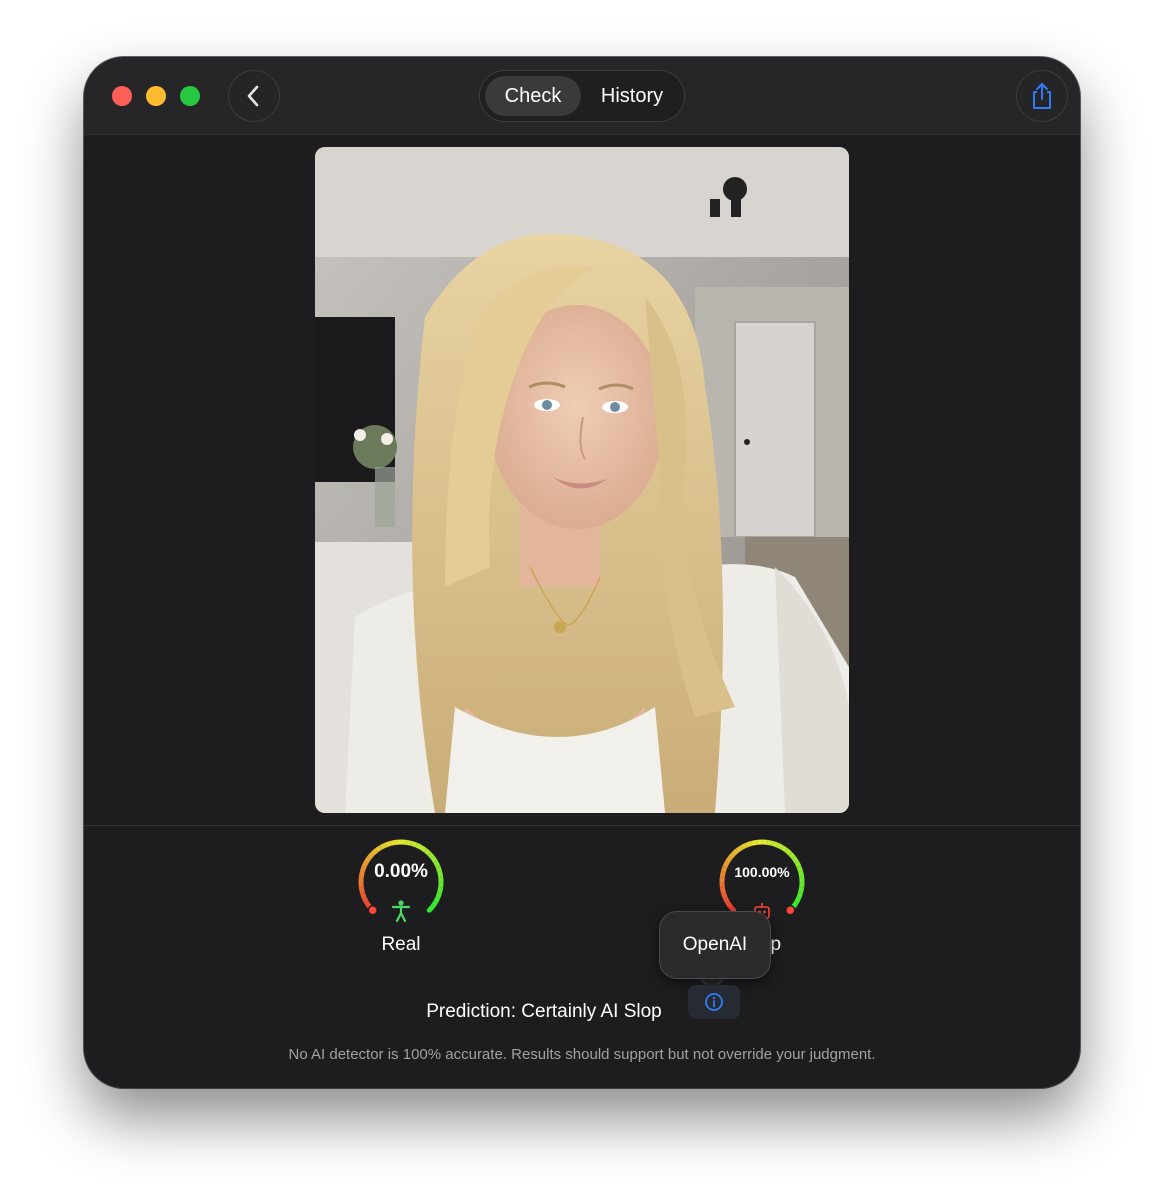  I want to click on person-icon, so click(401, 911).